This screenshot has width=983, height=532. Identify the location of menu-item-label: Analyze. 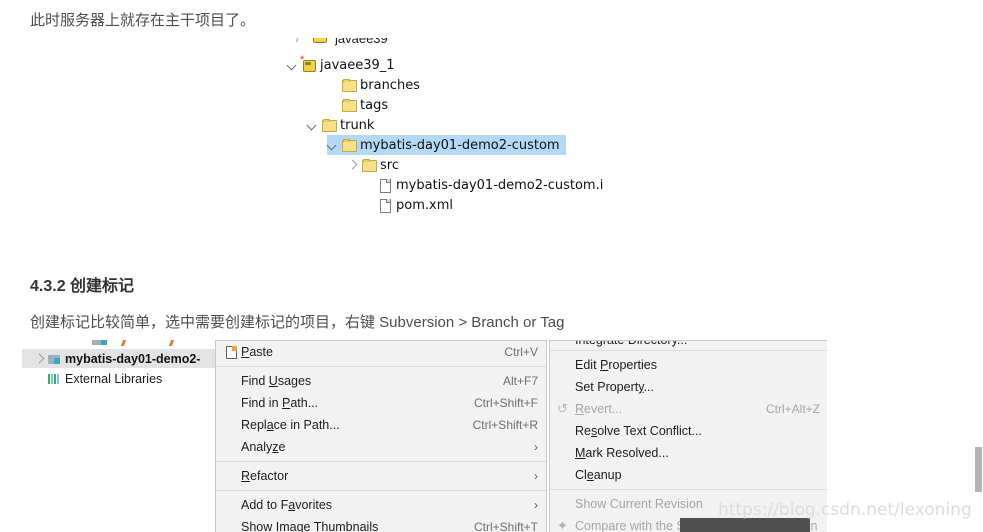
(263, 447).